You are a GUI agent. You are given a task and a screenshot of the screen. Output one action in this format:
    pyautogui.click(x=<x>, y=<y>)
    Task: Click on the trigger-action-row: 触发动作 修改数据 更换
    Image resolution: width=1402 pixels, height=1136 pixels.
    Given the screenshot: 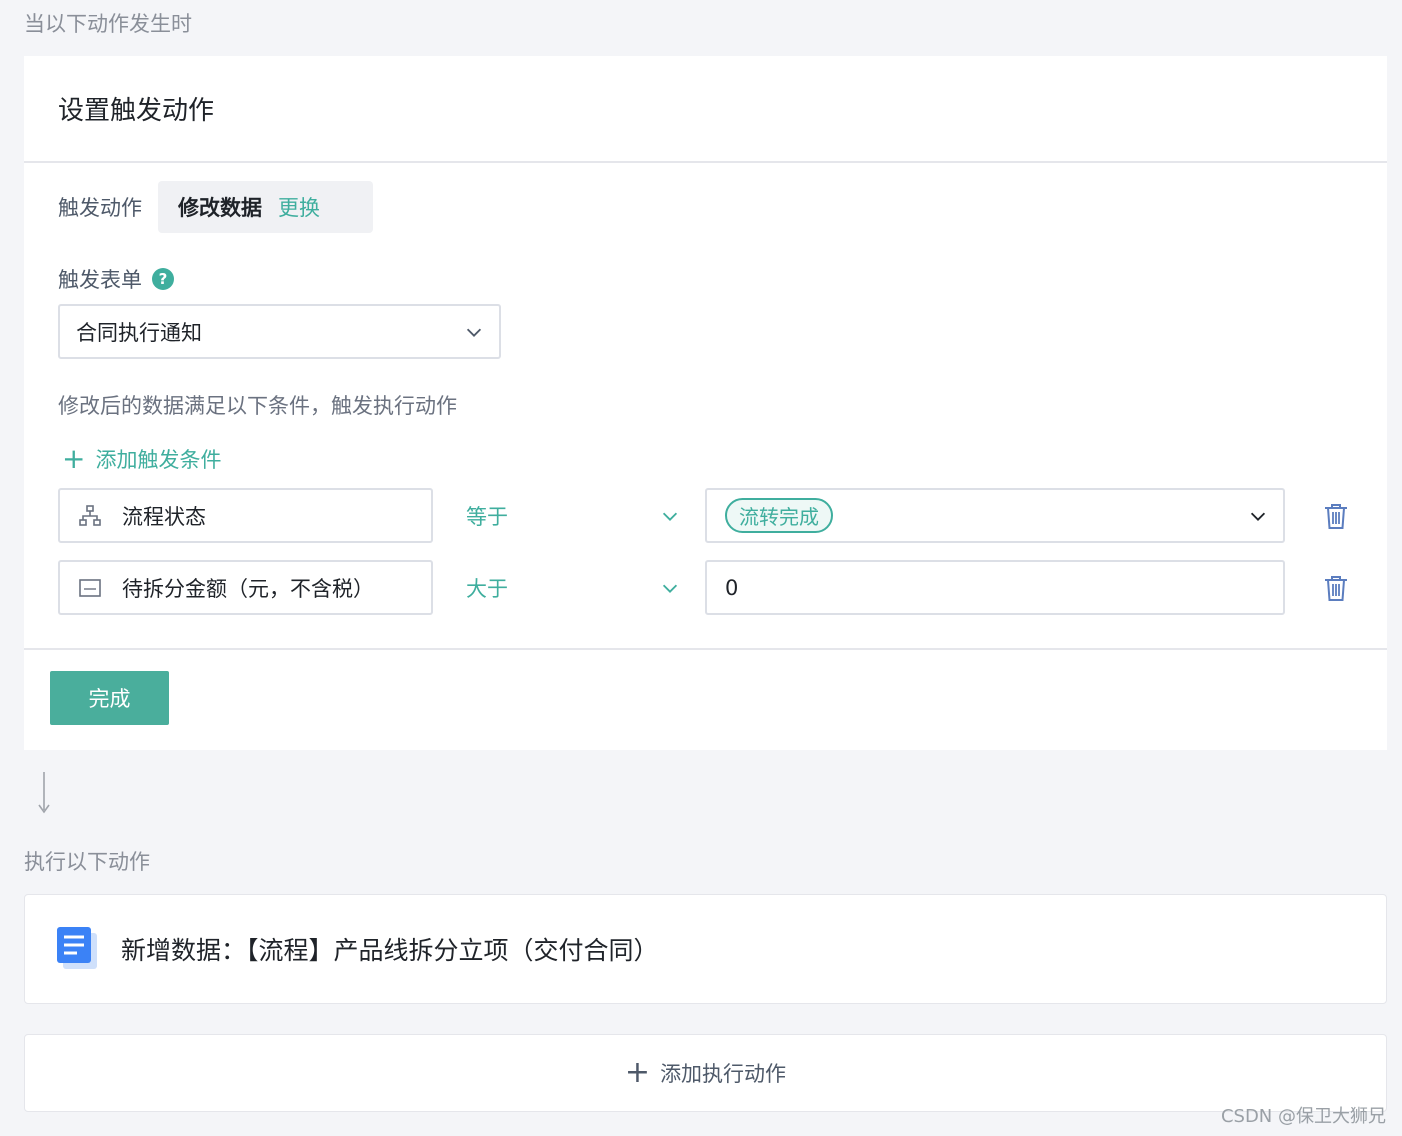 What is the action you would take?
    pyautogui.click(x=215, y=207)
    